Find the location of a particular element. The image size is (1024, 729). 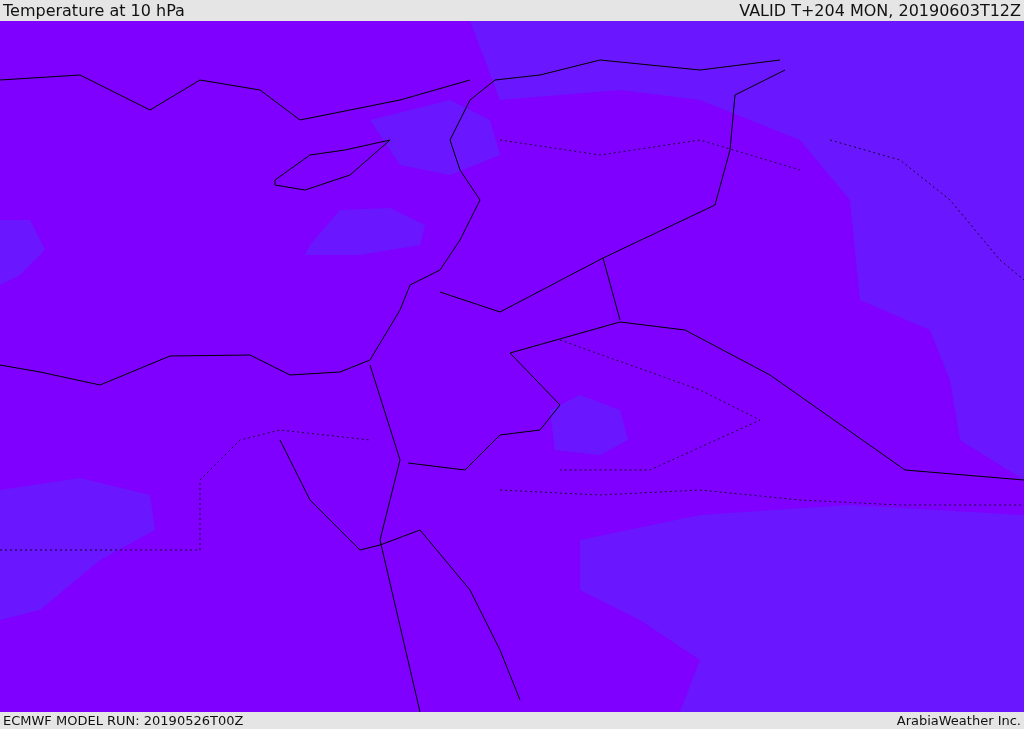

model-run-label: ECMWF MODEL RUN: 20190526T00Z is located at coordinates (123, 720).